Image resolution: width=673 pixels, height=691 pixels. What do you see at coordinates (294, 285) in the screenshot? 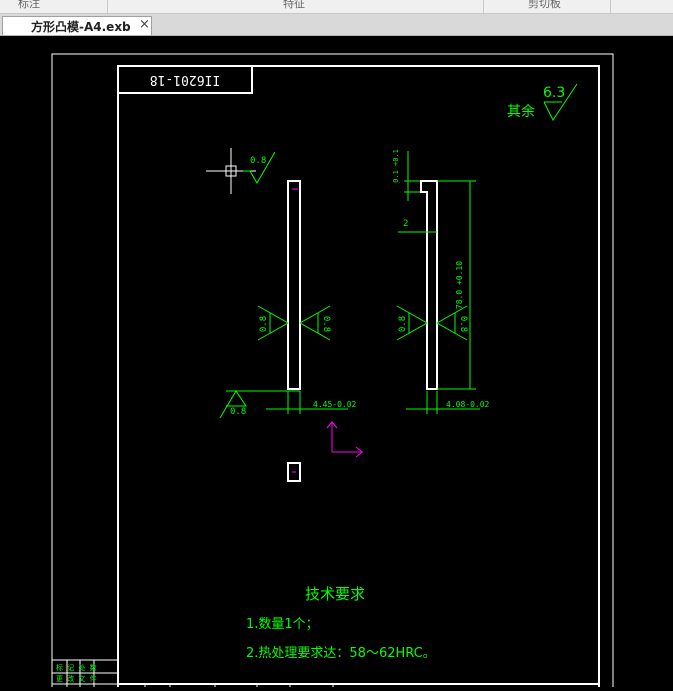
I see `left-part-outline` at bounding box center [294, 285].